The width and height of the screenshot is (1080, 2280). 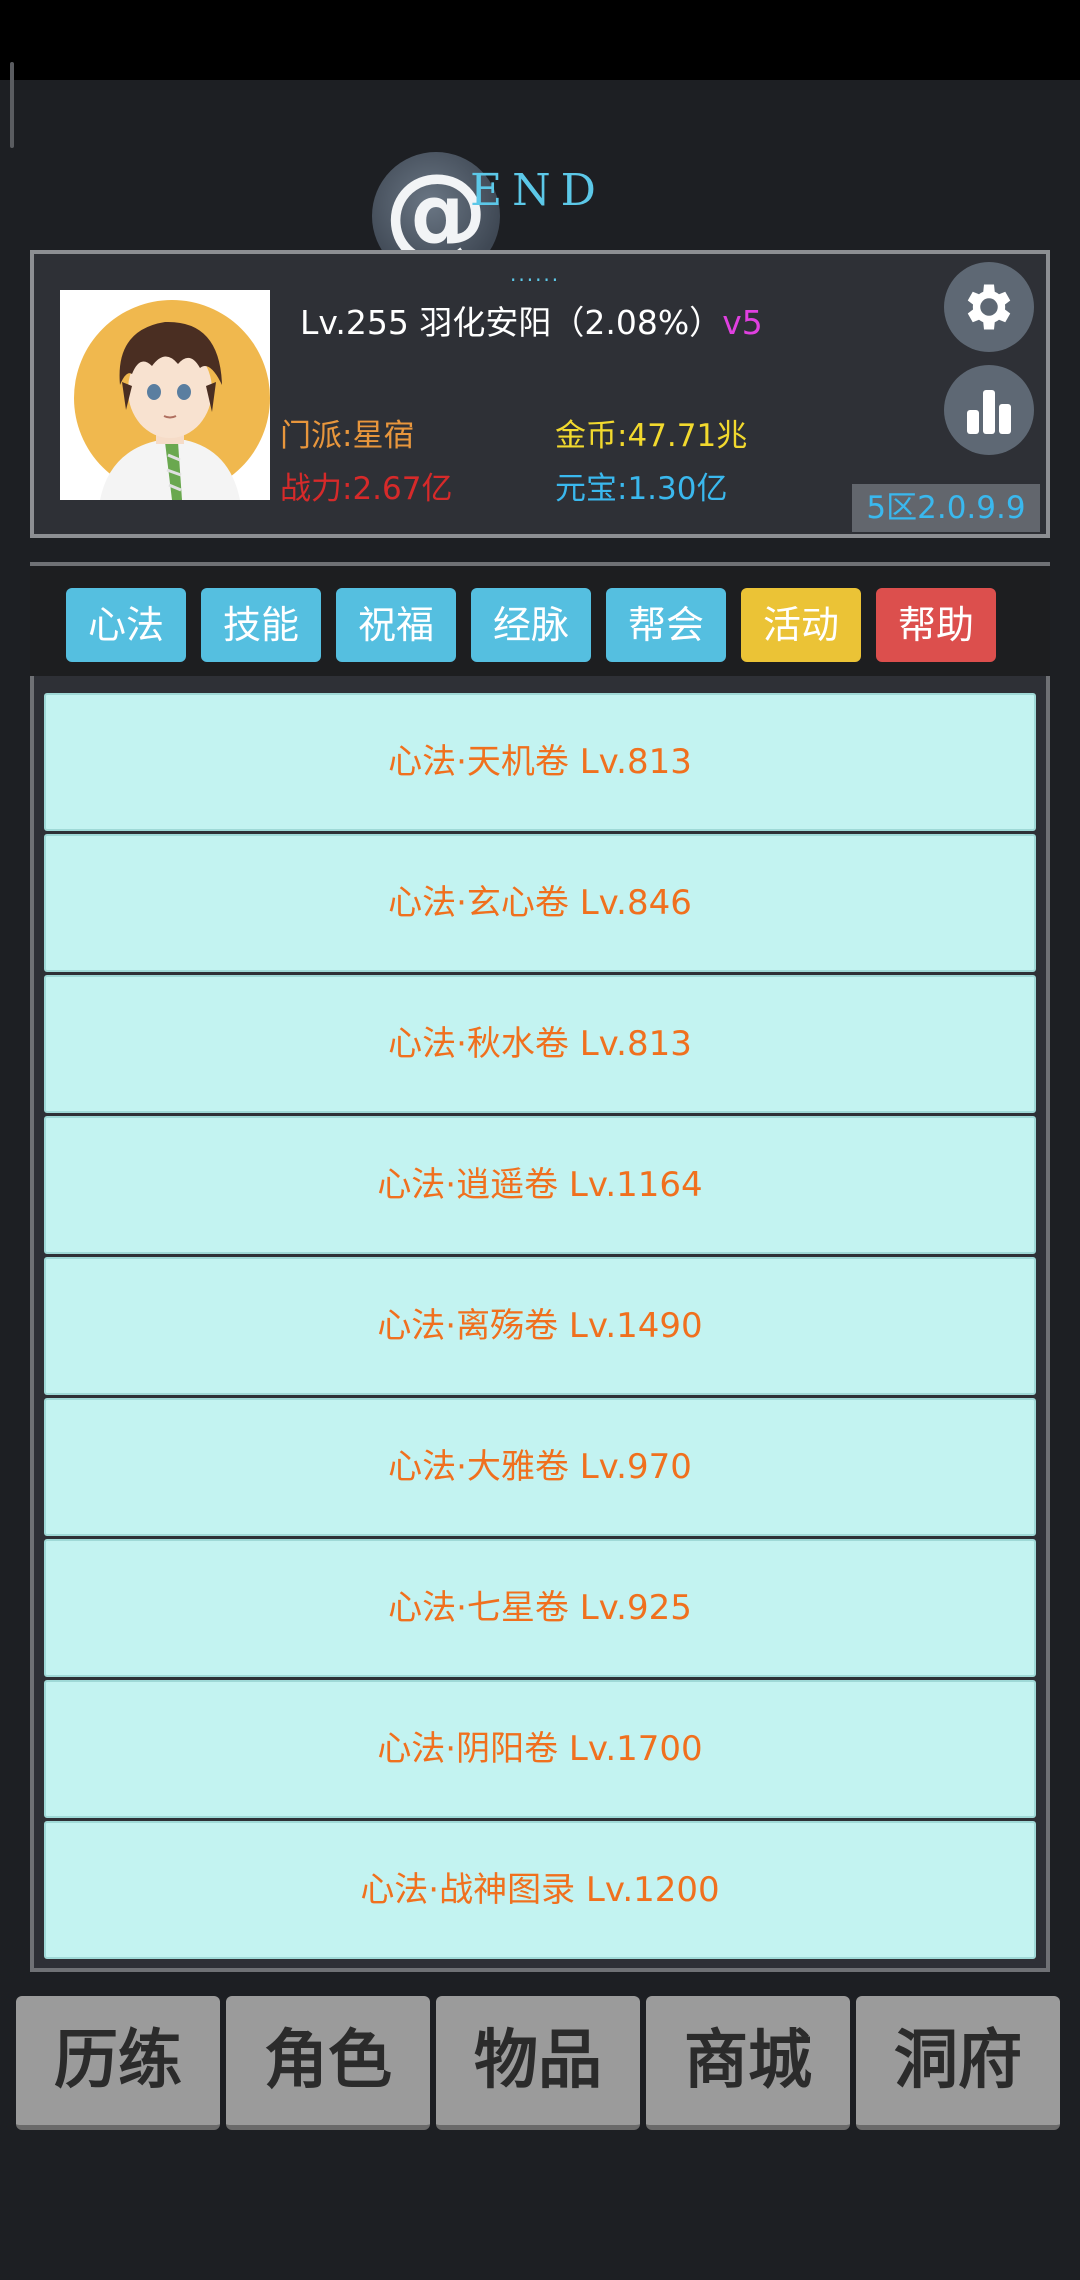 What do you see at coordinates (366, 489) in the screenshot?
I see `power-stat: 战力:2.67亿` at bounding box center [366, 489].